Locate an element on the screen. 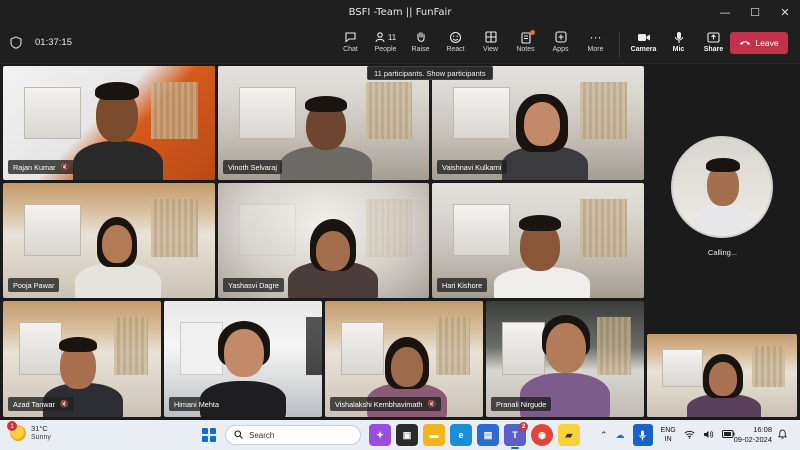 The width and height of the screenshot is (800, 450). window-title: BSFI -Team || FunFair is located at coordinates (400, 12).